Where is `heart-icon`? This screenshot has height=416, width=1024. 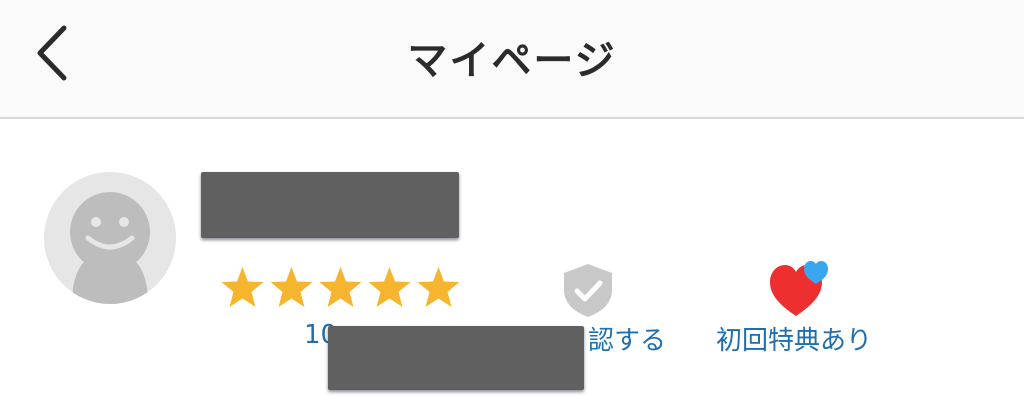 heart-icon is located at coordinates (801, 289).